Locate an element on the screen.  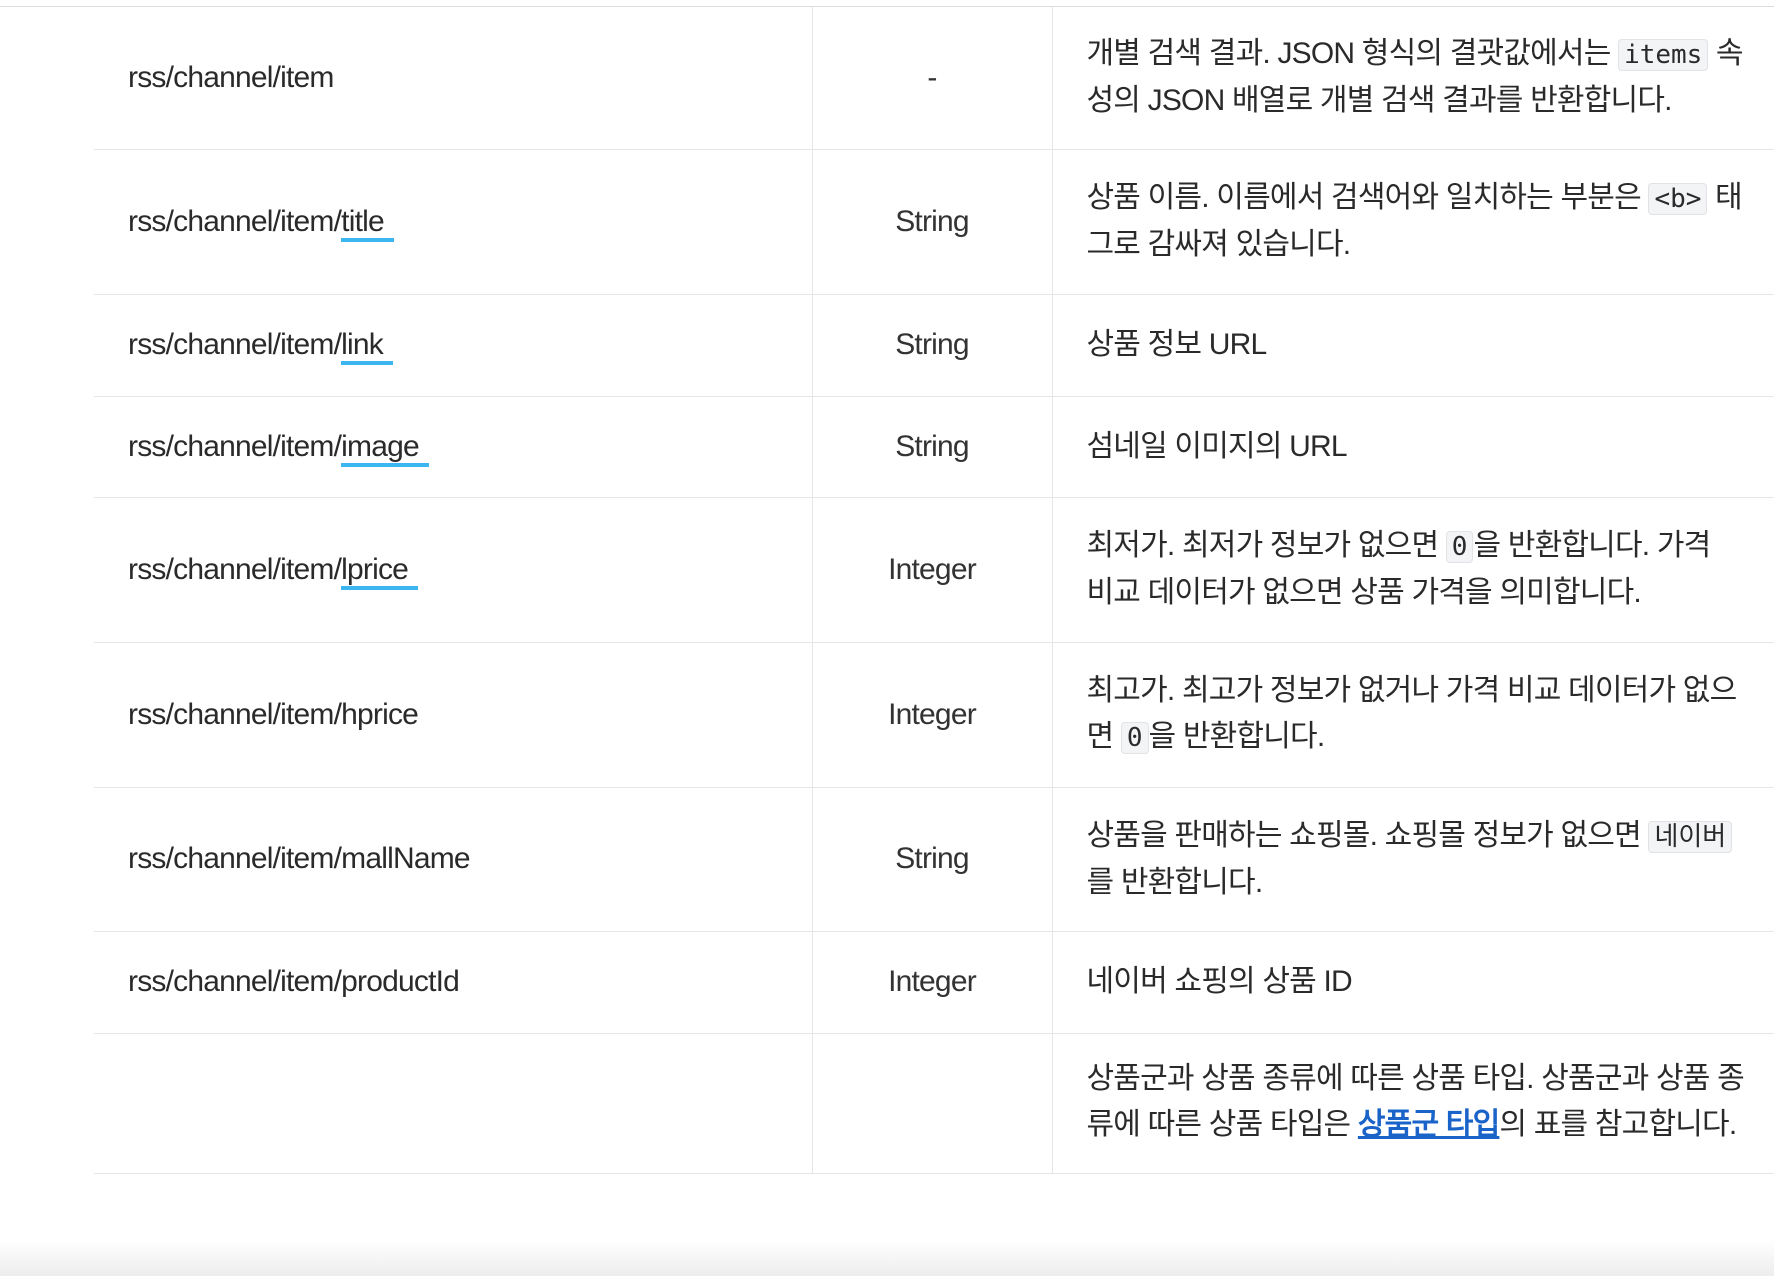
field-description: 네이버 쇼핑의 상품 ID is located at coordinates (1413, 982).